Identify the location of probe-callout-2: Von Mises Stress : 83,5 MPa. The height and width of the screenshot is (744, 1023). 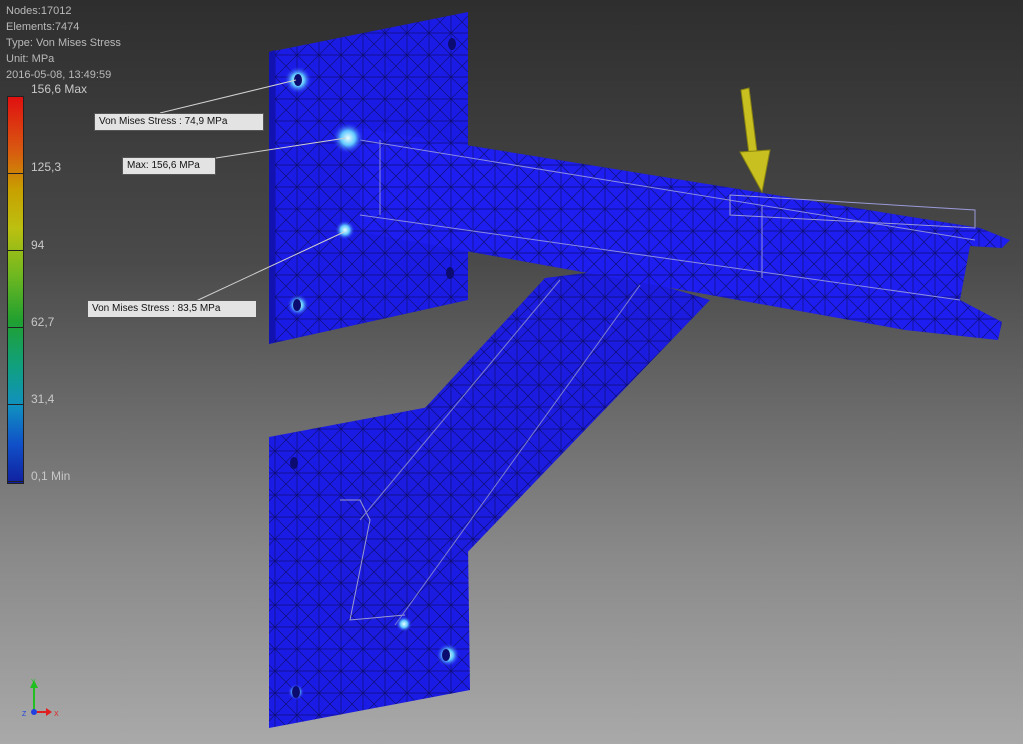
(172, 309).